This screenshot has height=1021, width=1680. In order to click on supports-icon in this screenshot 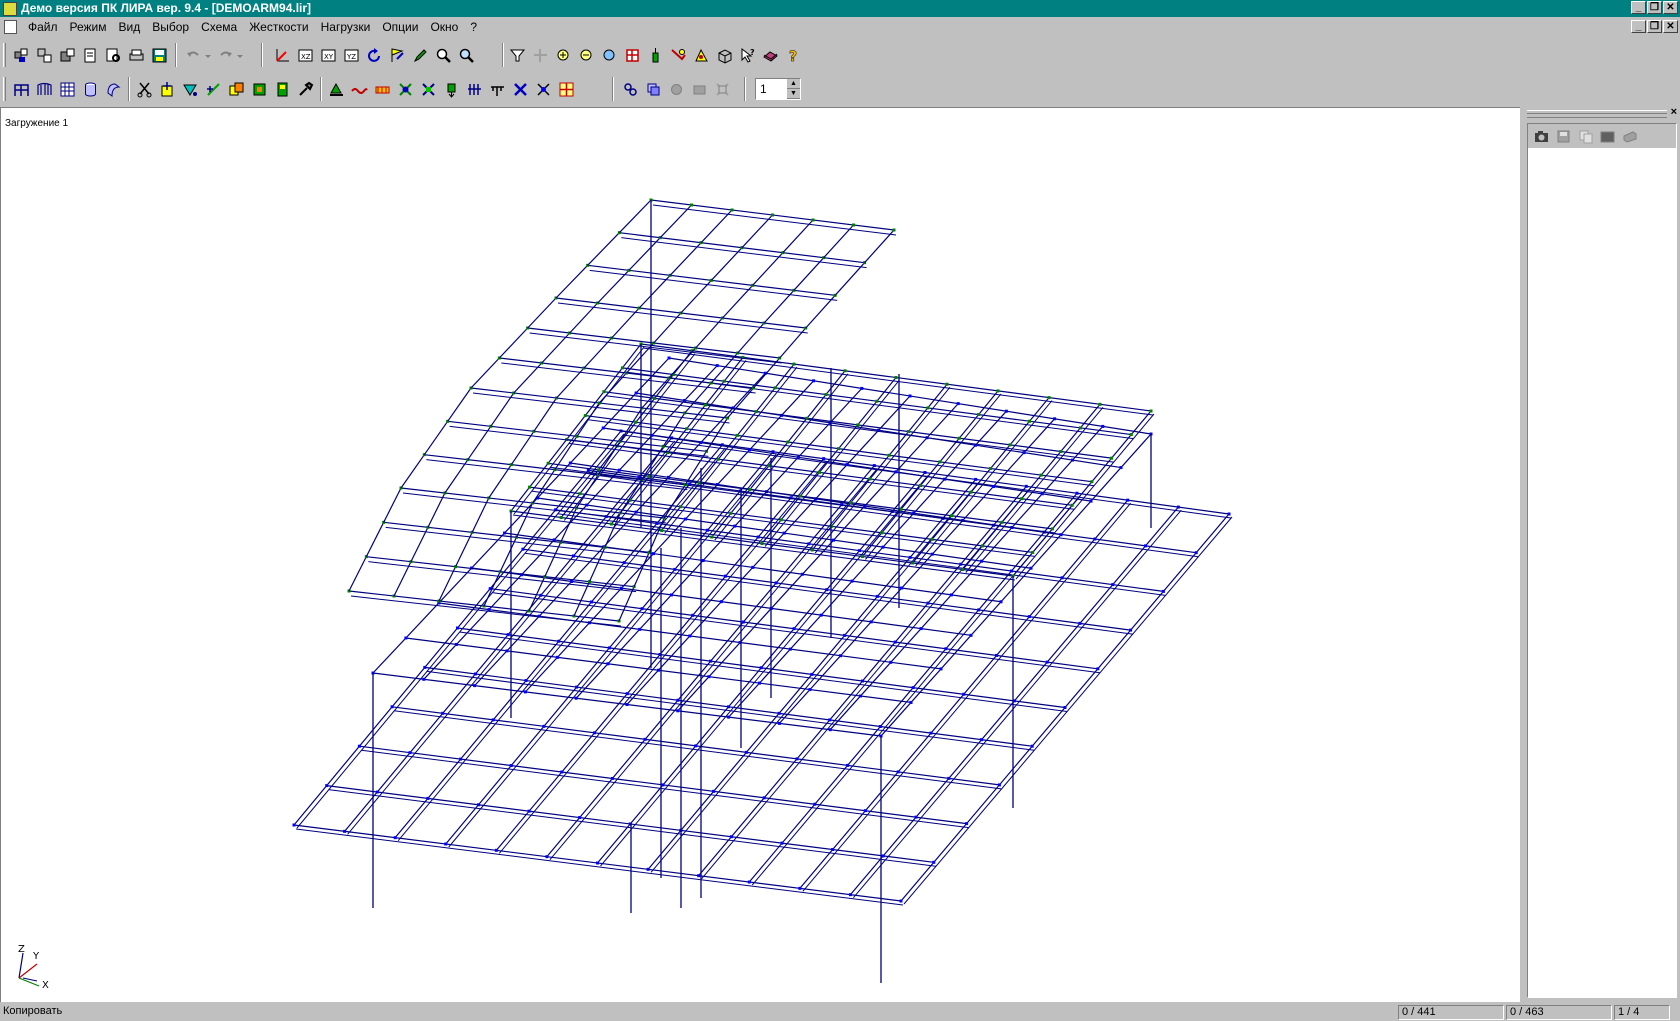, I will do `click(336, 89)`.